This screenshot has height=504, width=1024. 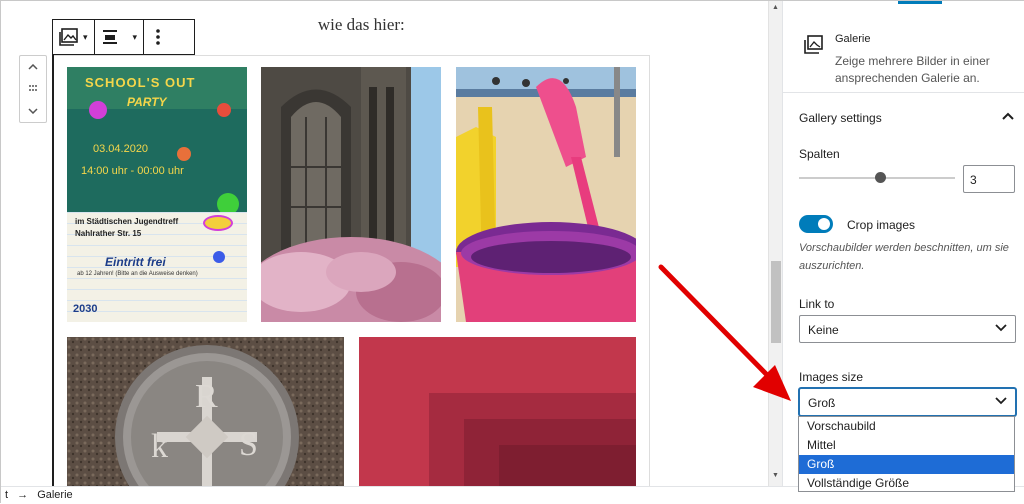 What do you see at coordinates (906, 445) in the screenshot?
I see `size-option-medium: Mittel` at bounding box center [906, 445].